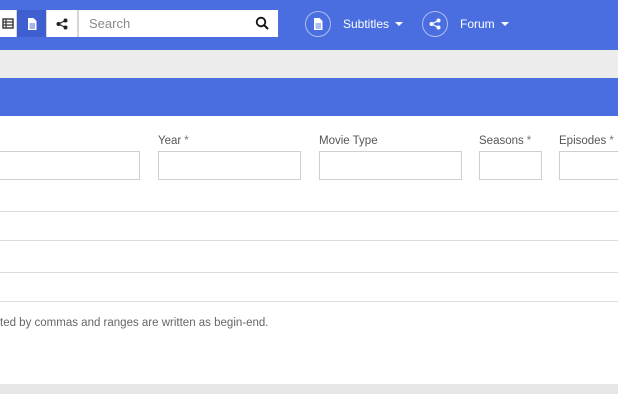  I want to click on view-toggle-group, so click(39, 23).